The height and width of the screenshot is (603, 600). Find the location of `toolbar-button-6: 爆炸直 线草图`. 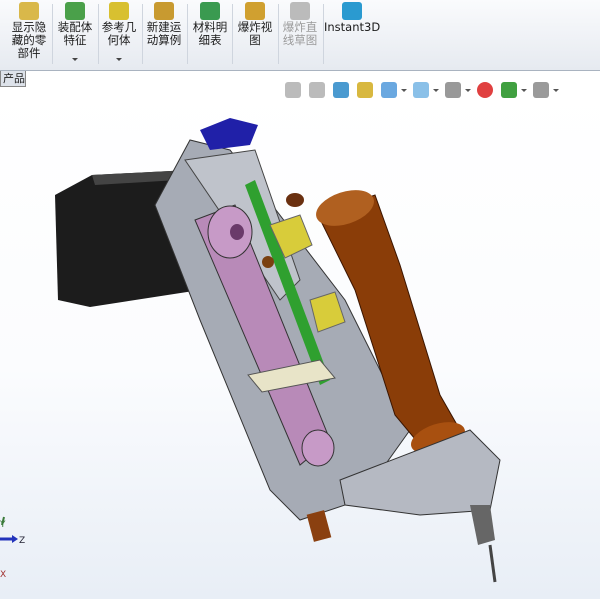

toolbar-button-6: 爆炸直 线草图 is located at coordinates (300, 34).